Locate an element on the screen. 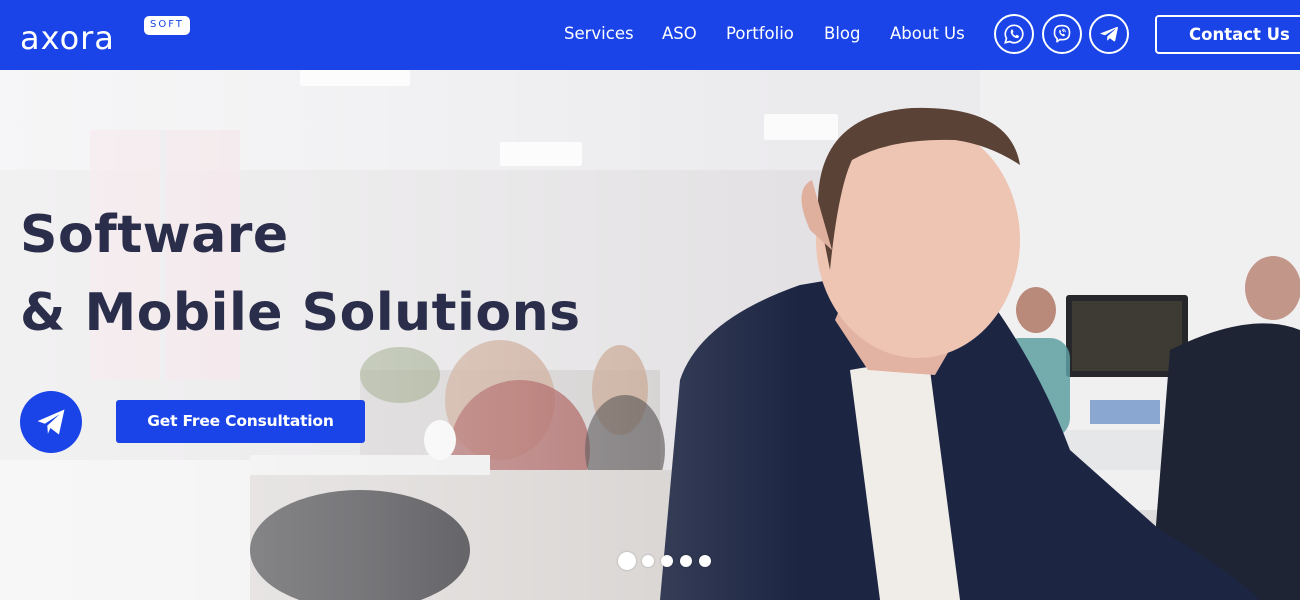 The image size is (1300, 600). send-message-button is located at coordinates (51, 422).